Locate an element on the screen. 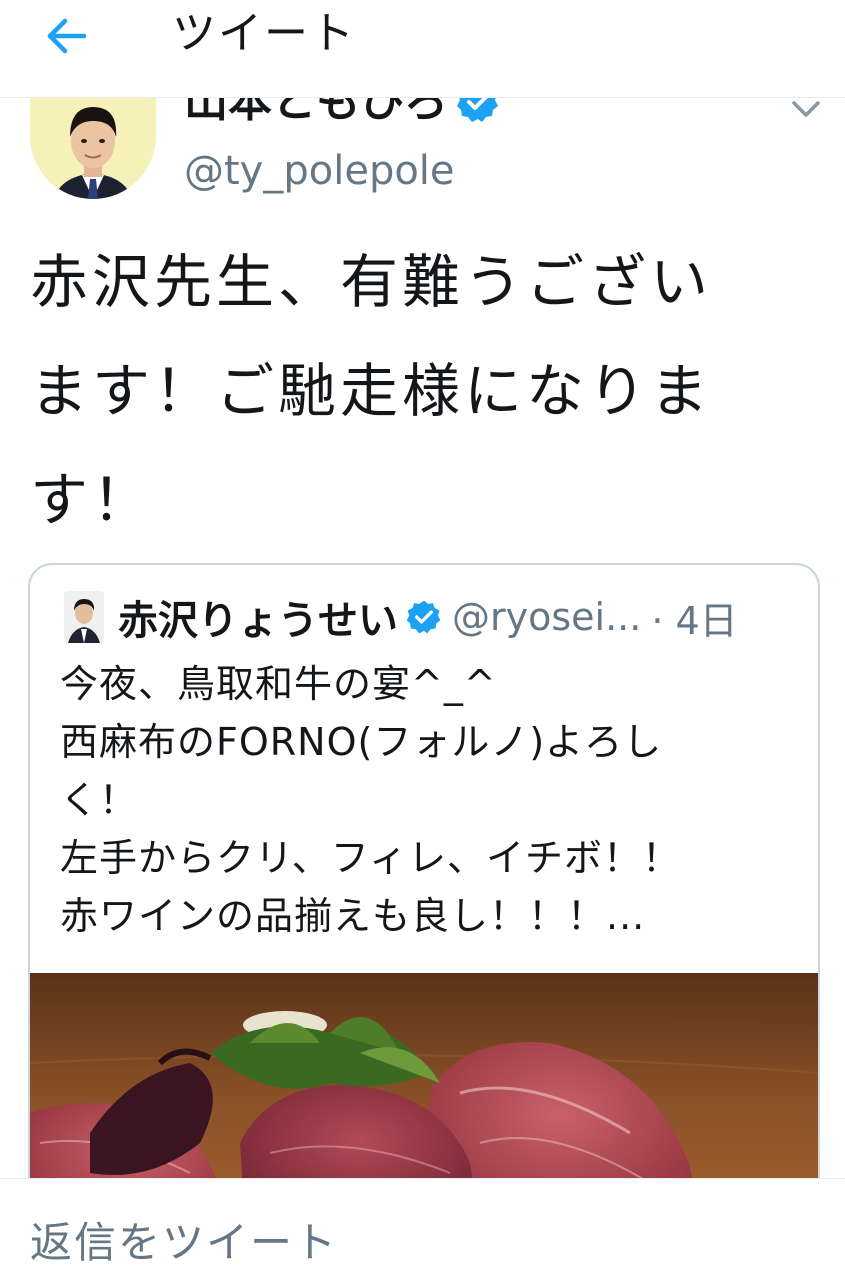 The image size is (845, 1280). tweet-author-row: 山本ともひろ @ty_polepole is located at coordinates (422, 154).